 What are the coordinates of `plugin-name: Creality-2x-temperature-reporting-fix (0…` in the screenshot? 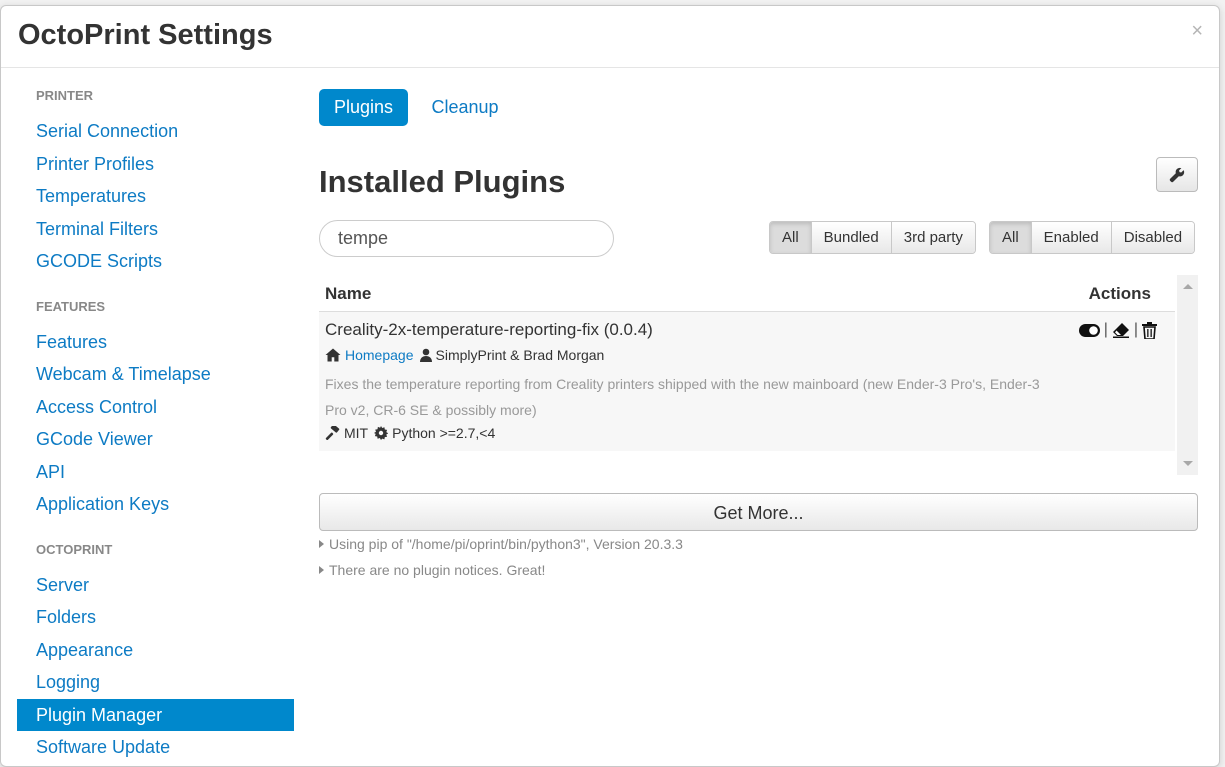 It's located at (489, 329).